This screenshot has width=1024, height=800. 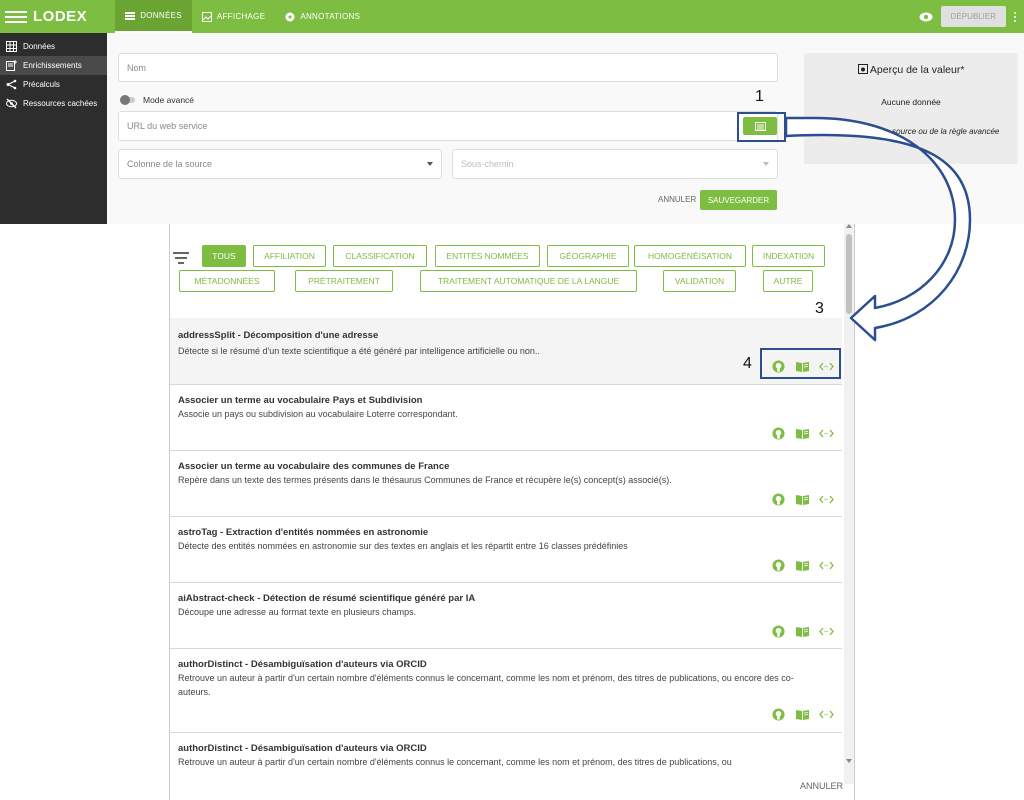 I want to click on url-input: URL du web service, so click(x=448, y=126).